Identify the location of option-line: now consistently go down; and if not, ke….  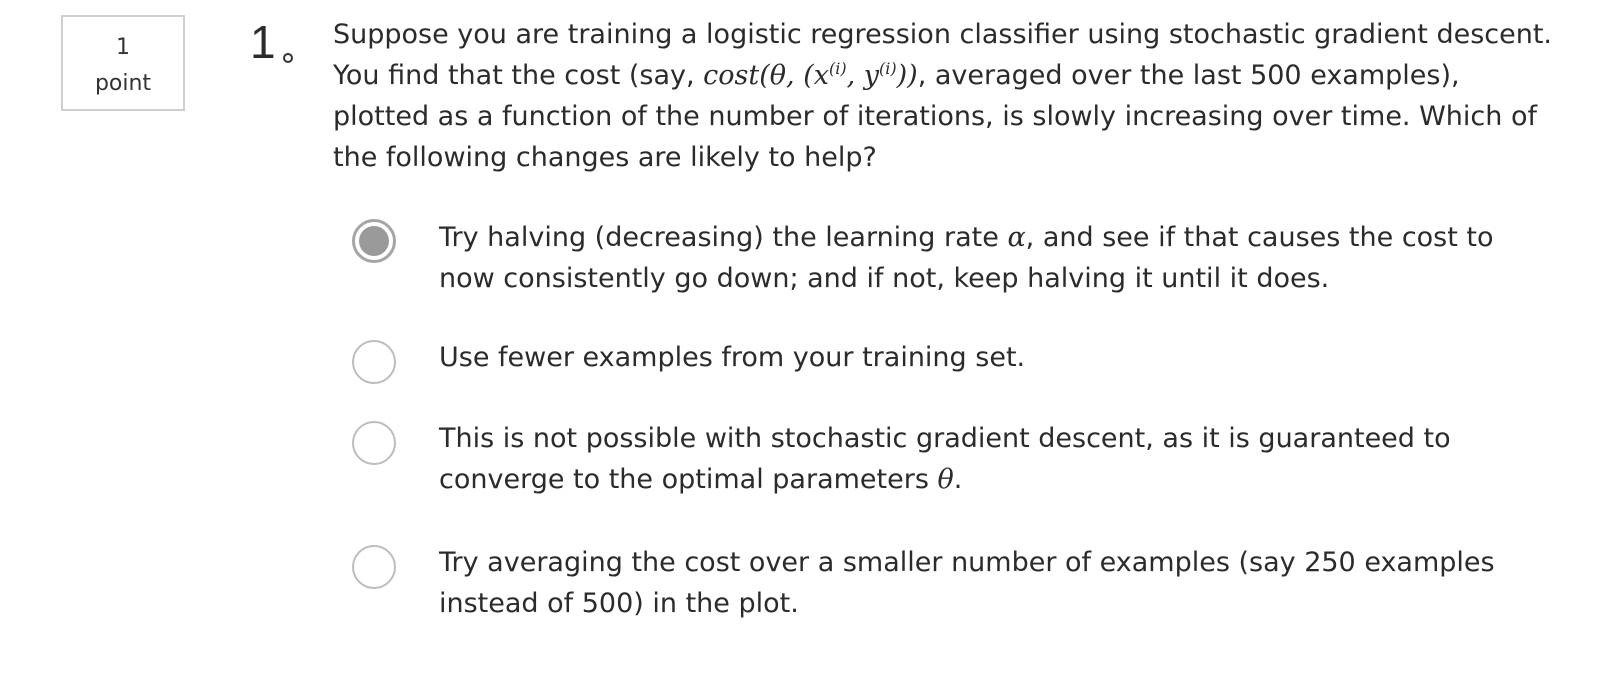
(884, 278).